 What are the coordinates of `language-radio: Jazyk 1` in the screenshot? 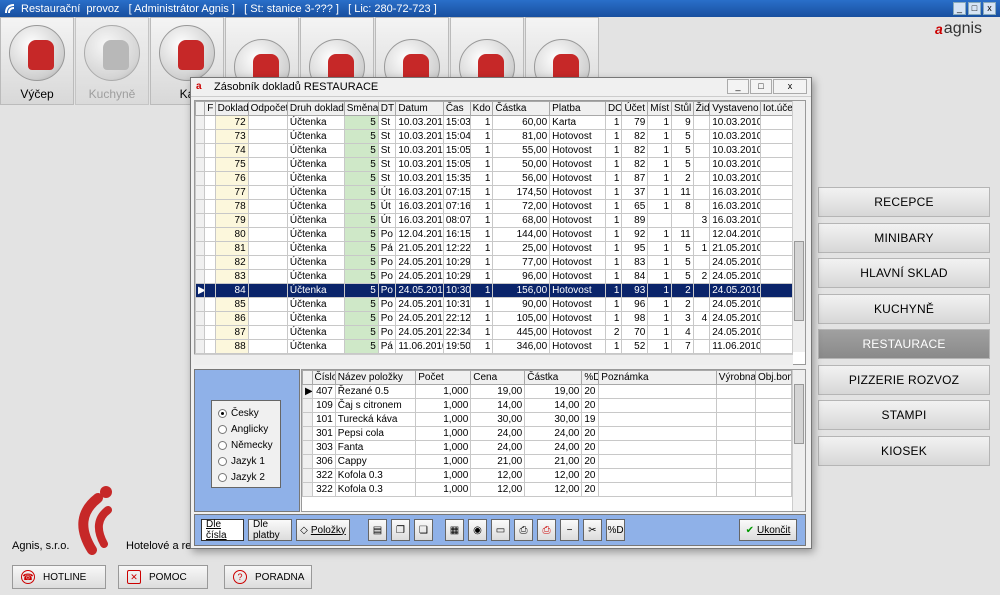 It's located at (249, 461).